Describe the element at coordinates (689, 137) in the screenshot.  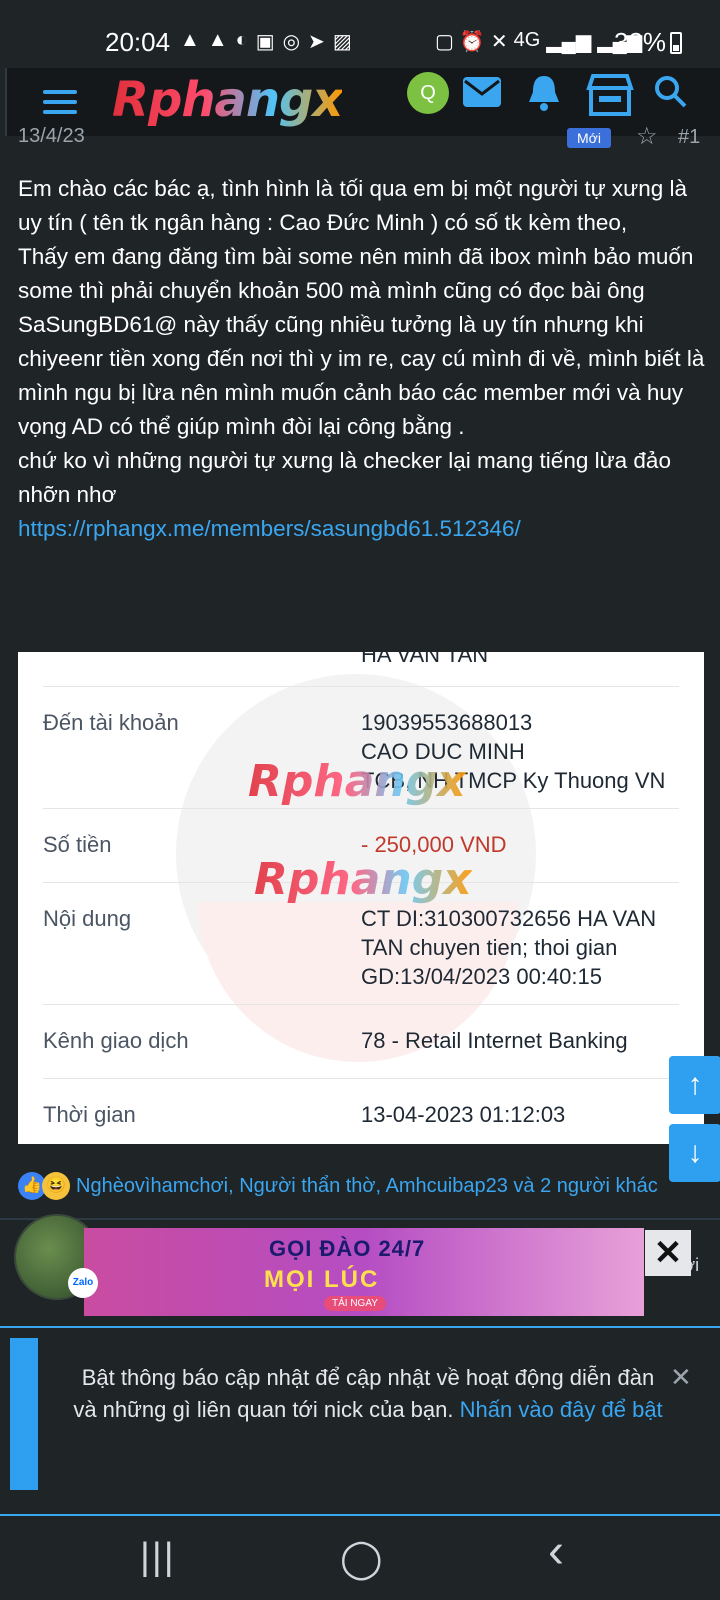
I see `post-number: #1` at that location.